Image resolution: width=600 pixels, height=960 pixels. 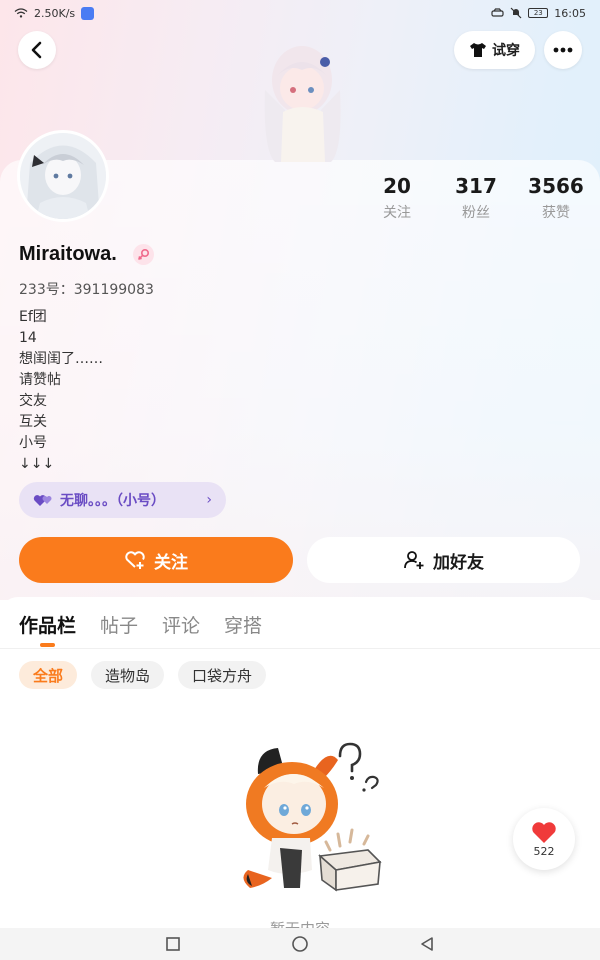 I want to click on filter-all: 全部, so click(x=48, y=675).